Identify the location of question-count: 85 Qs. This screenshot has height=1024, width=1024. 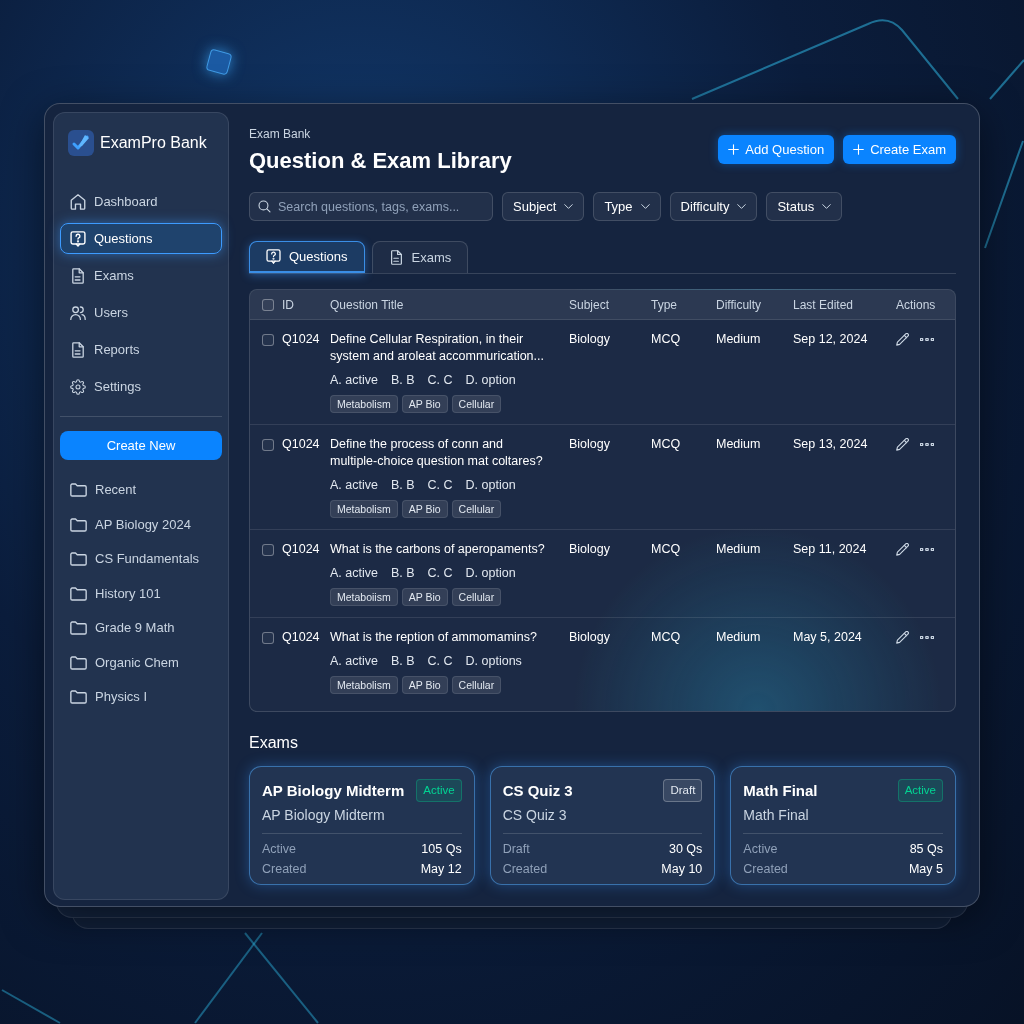
(926, 849).